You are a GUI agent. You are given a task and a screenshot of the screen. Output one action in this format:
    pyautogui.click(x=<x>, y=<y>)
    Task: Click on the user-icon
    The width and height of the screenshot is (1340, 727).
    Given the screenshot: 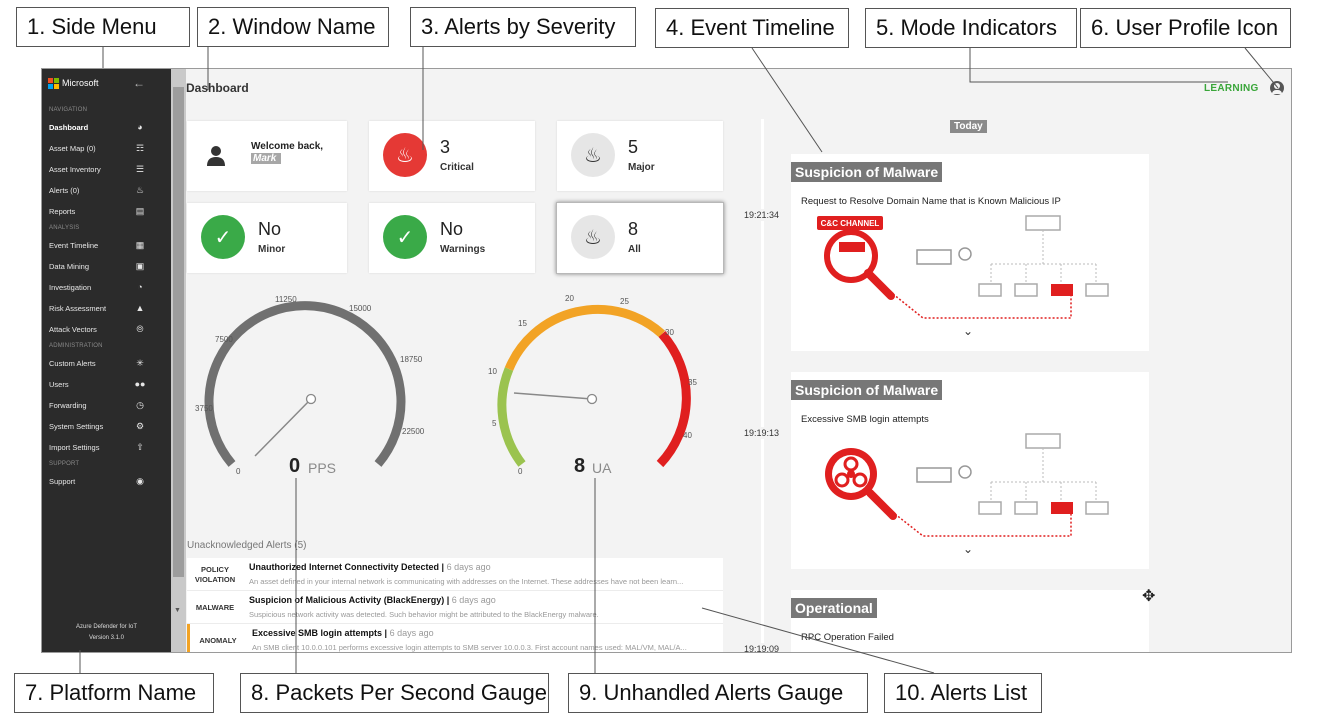 What is the action you would take?
    pyautogui.click(x=216, y=156)
    